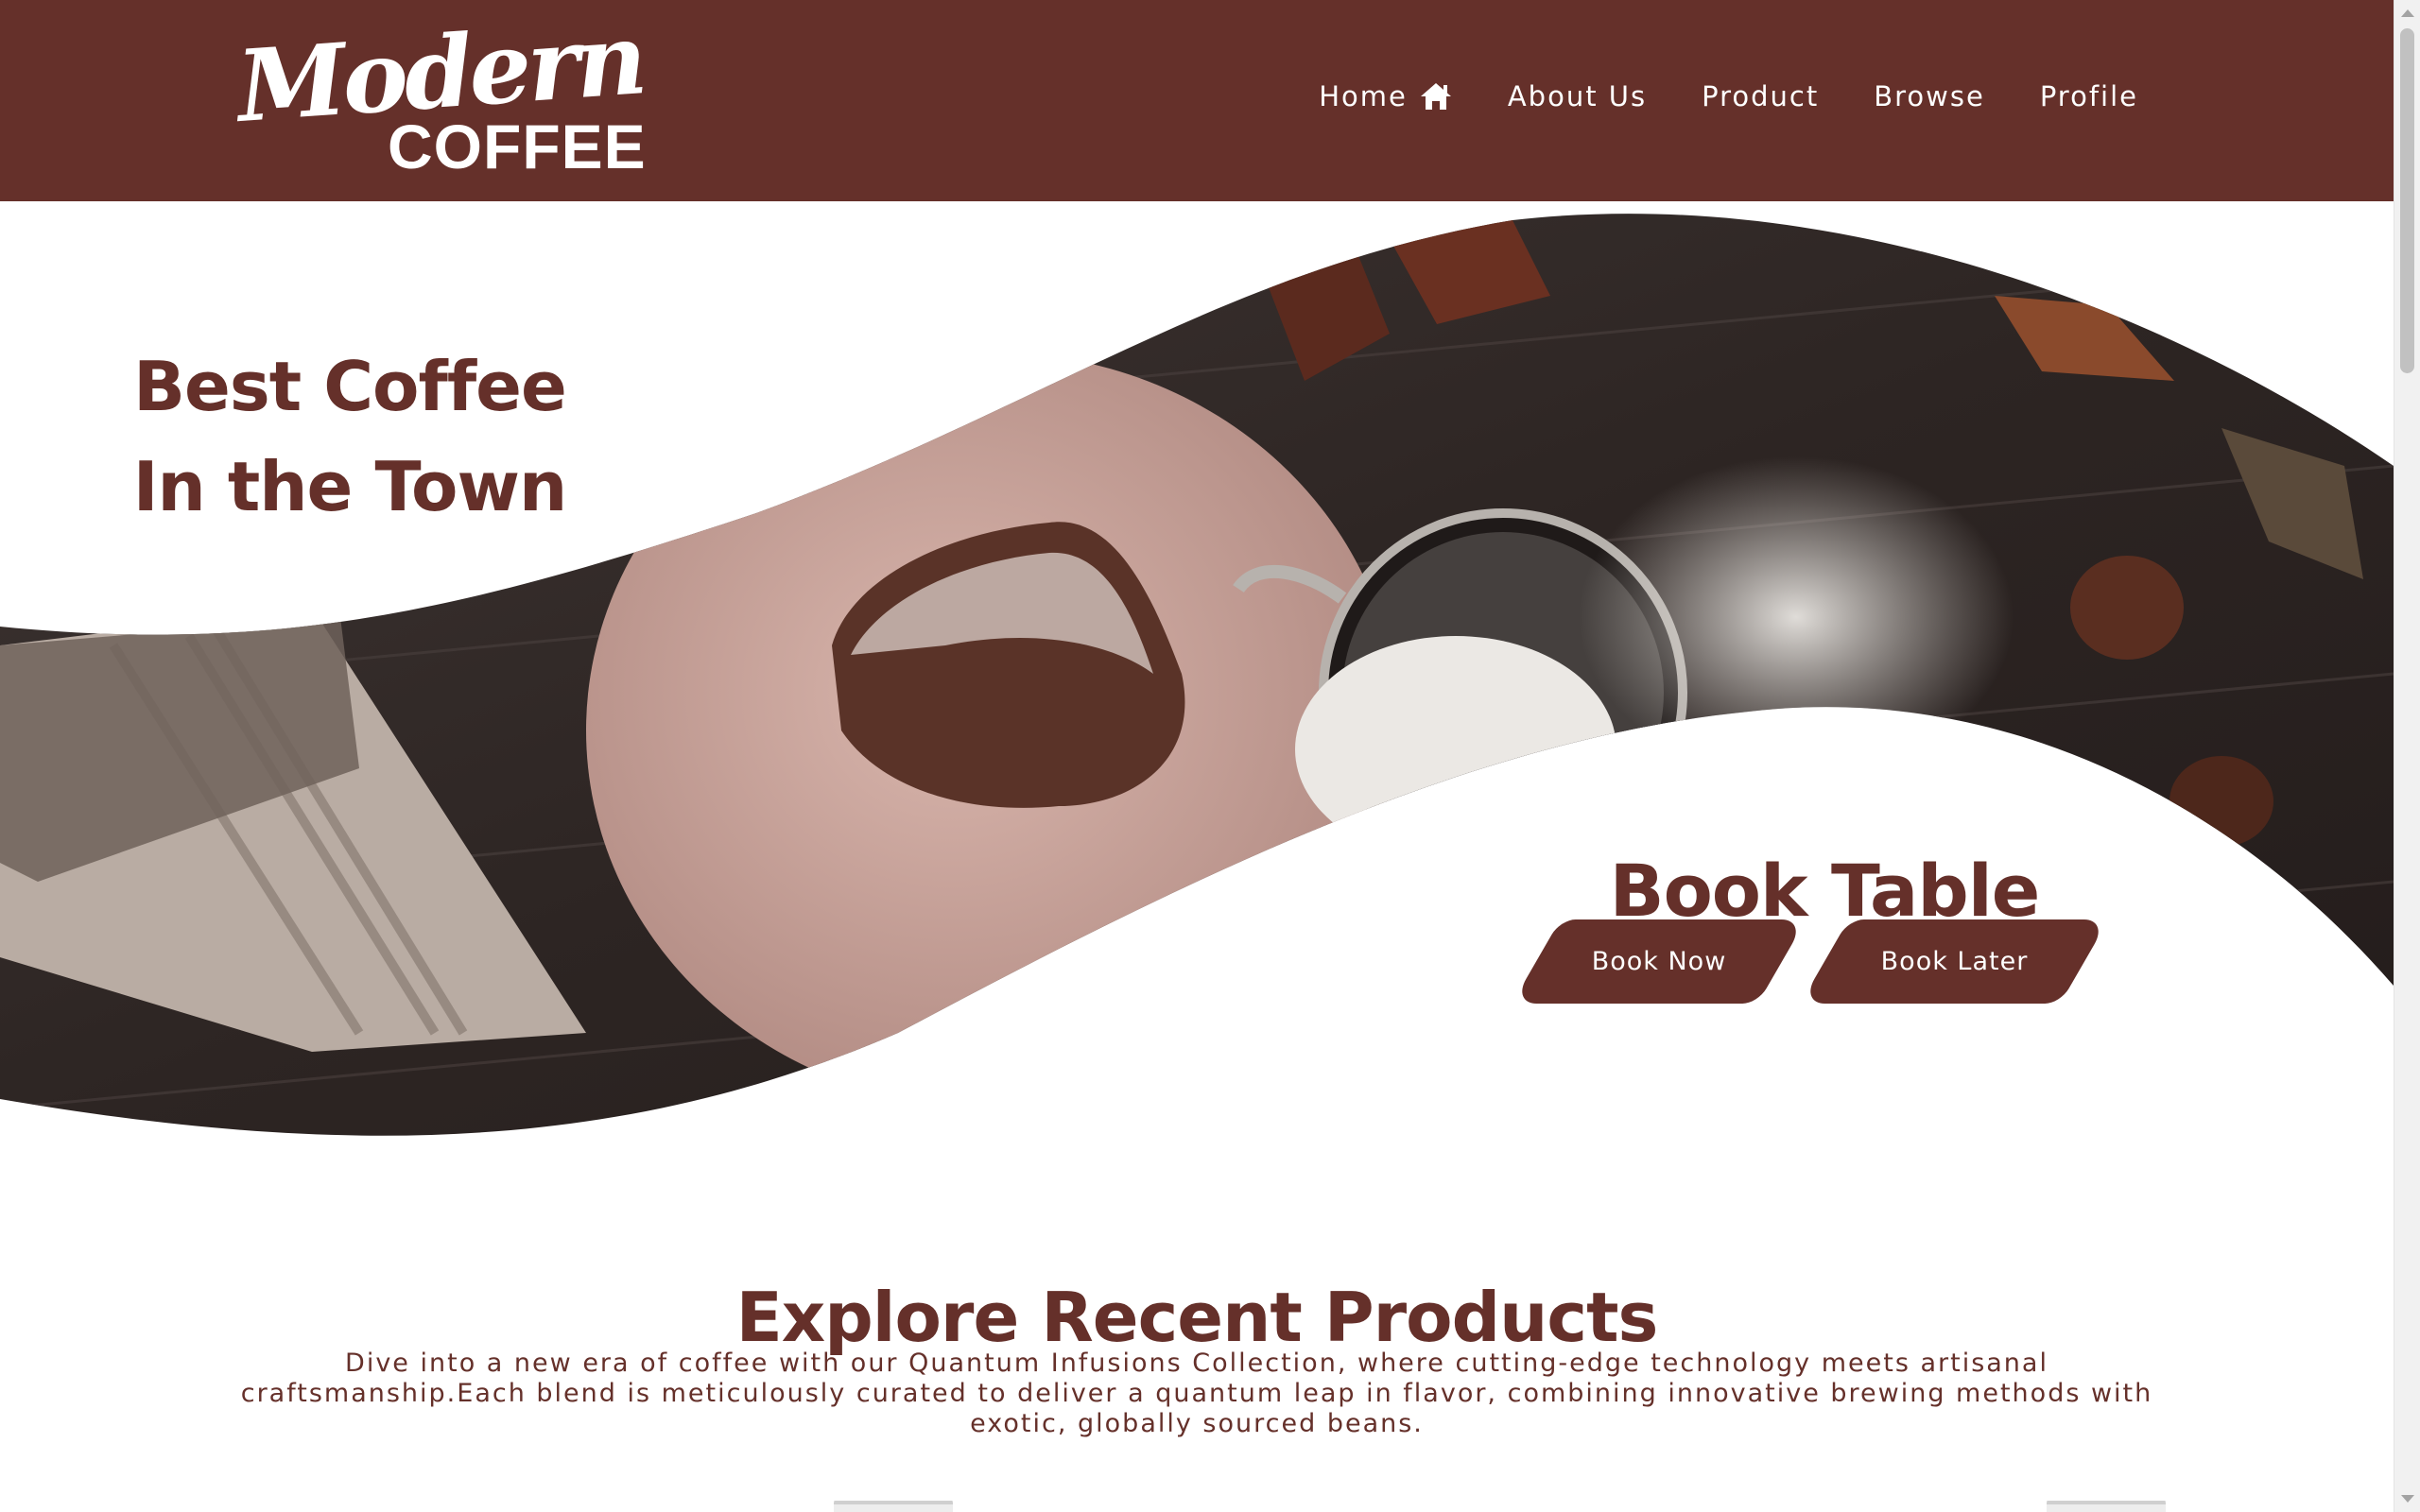 The image size is (2420, 1512). I want to click on nav-profile-label: Profile, so click(2089, 96).